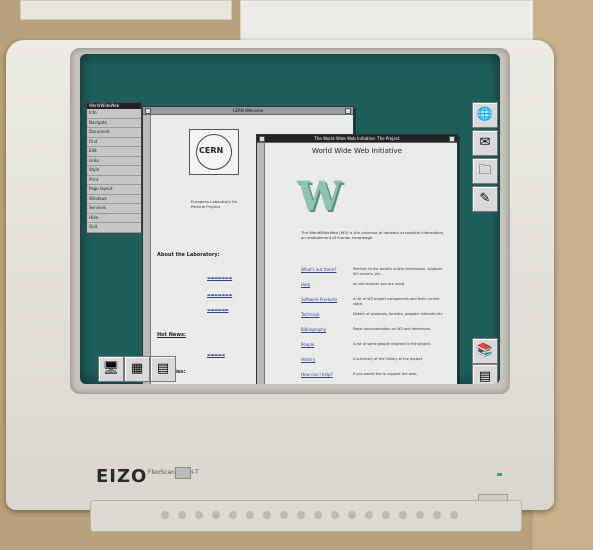  I want to click on window-titlebar: CERN Welcome, so click(248, 111).